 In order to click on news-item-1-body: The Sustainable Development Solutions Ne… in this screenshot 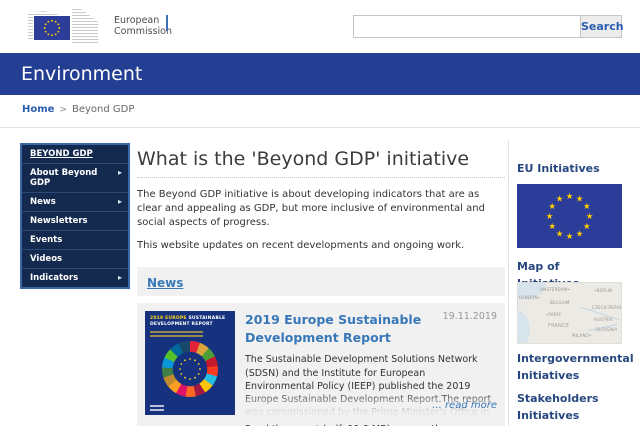, I will do `click(371, 386)`.